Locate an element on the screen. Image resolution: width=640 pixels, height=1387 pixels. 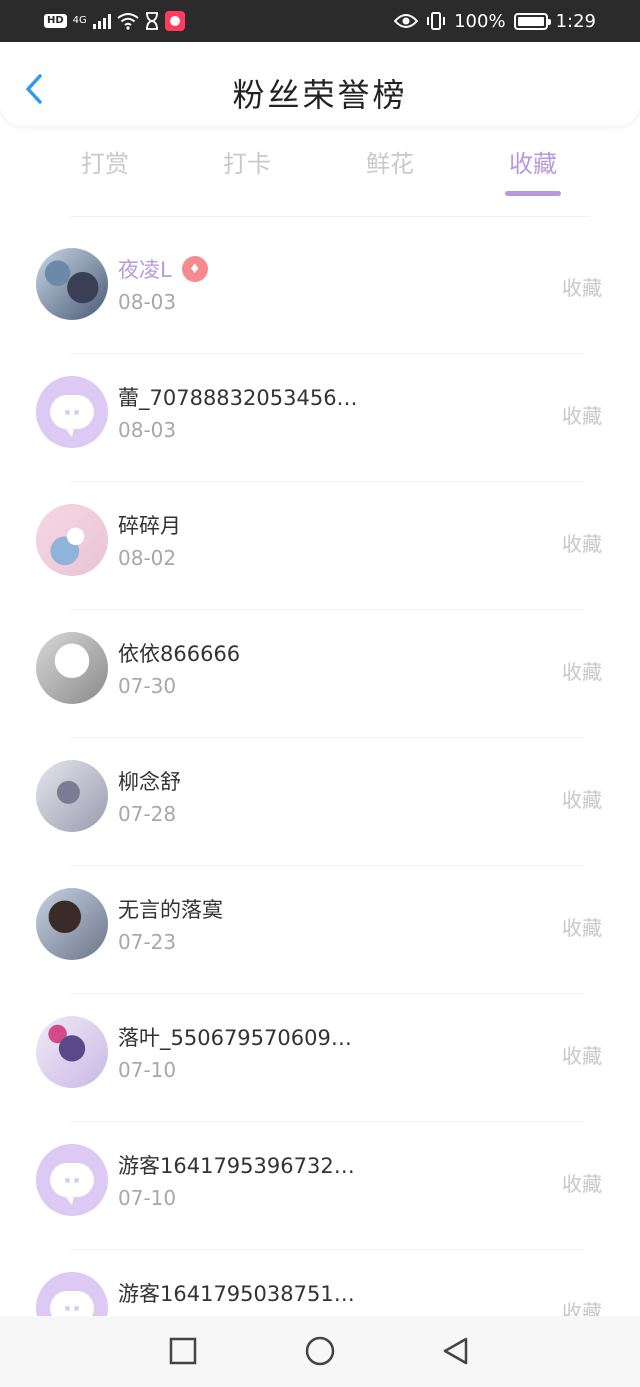
recents-square-icon is located at coordinates (183, 1351).